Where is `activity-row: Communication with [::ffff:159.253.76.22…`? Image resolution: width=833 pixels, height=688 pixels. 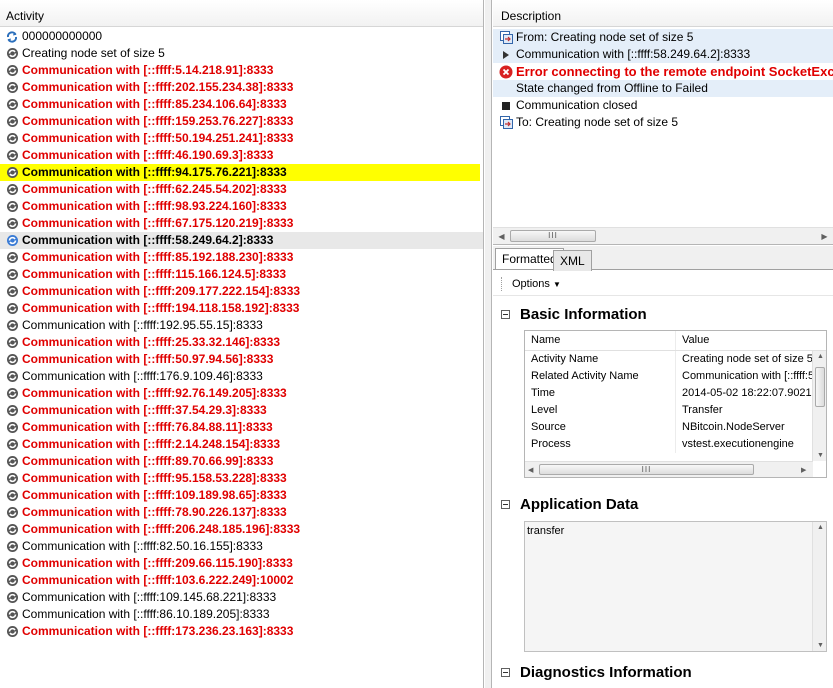 activity-row: Communication with [::ffff:159.253.76.22… is located at coordinates (241, 121).